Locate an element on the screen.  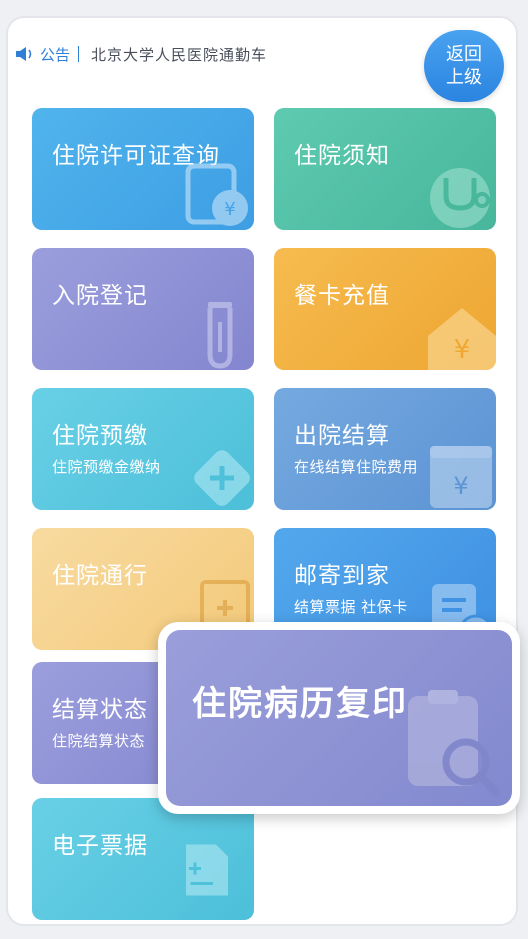
tile-title: 邮寄到家 is located at coordinates (342, 576).